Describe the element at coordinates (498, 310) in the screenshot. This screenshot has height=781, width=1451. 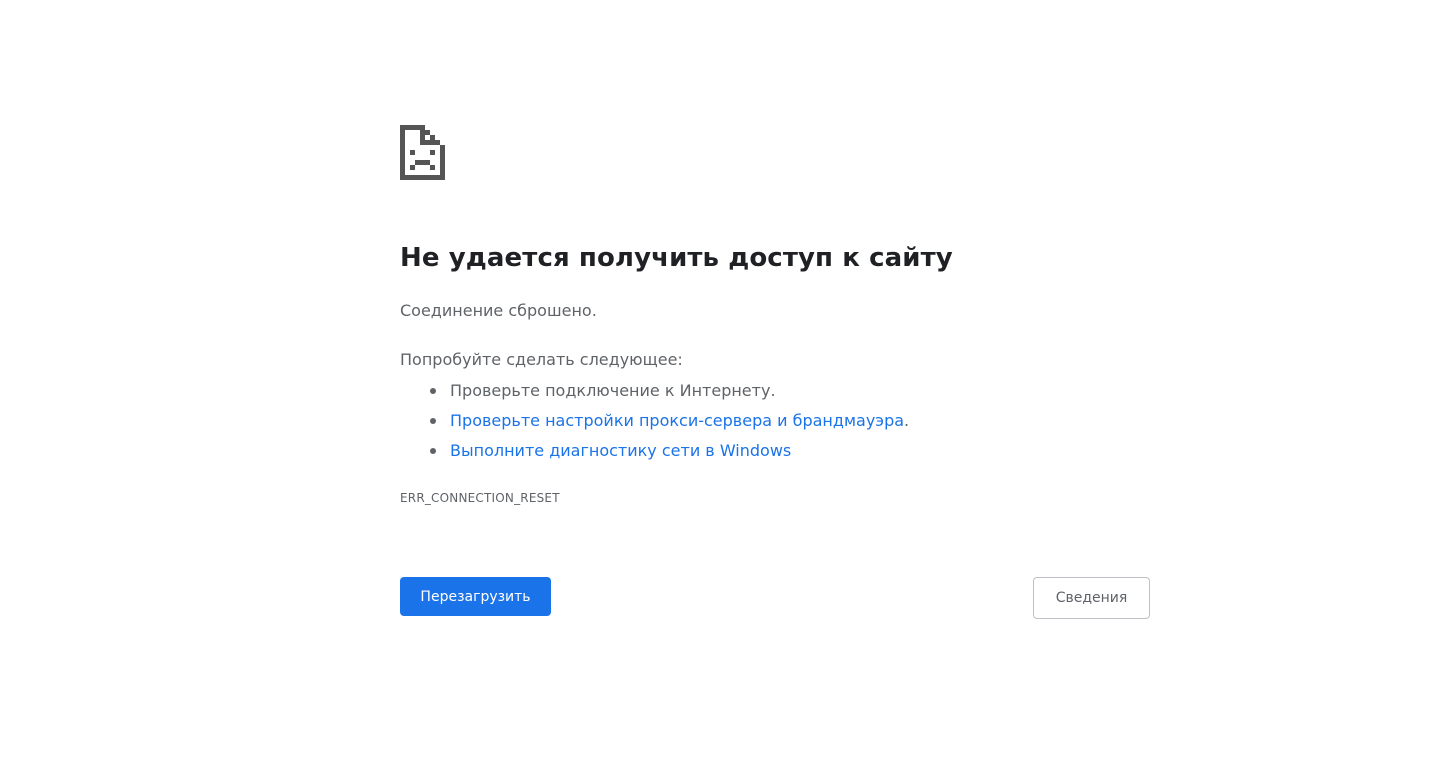
I see `error-summary: Соединение сброшено.` at that location.